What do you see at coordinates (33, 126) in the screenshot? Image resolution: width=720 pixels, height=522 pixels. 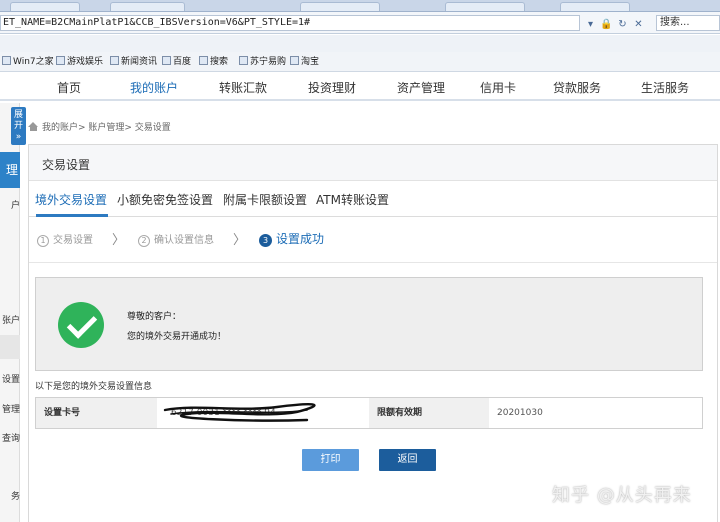 I see `home-icon` at bounding box center [33, 126].